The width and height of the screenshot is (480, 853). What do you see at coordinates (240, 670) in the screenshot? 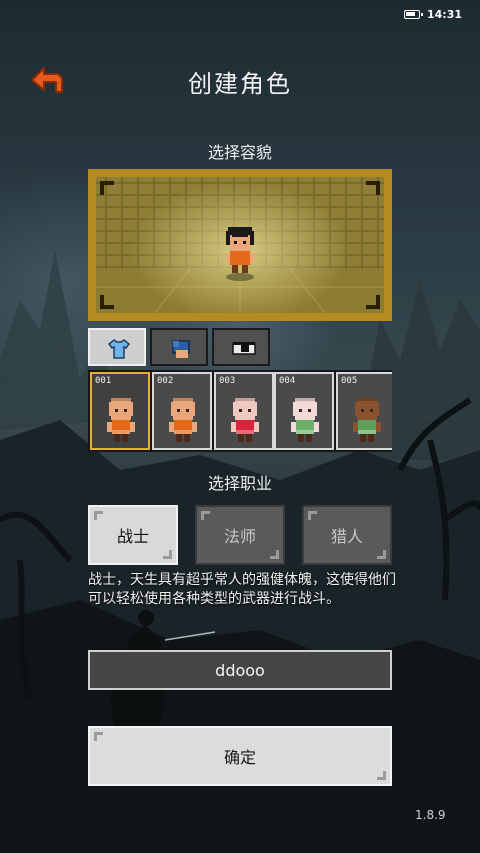
I see `character-name-input` at bounding box center [240, 670].